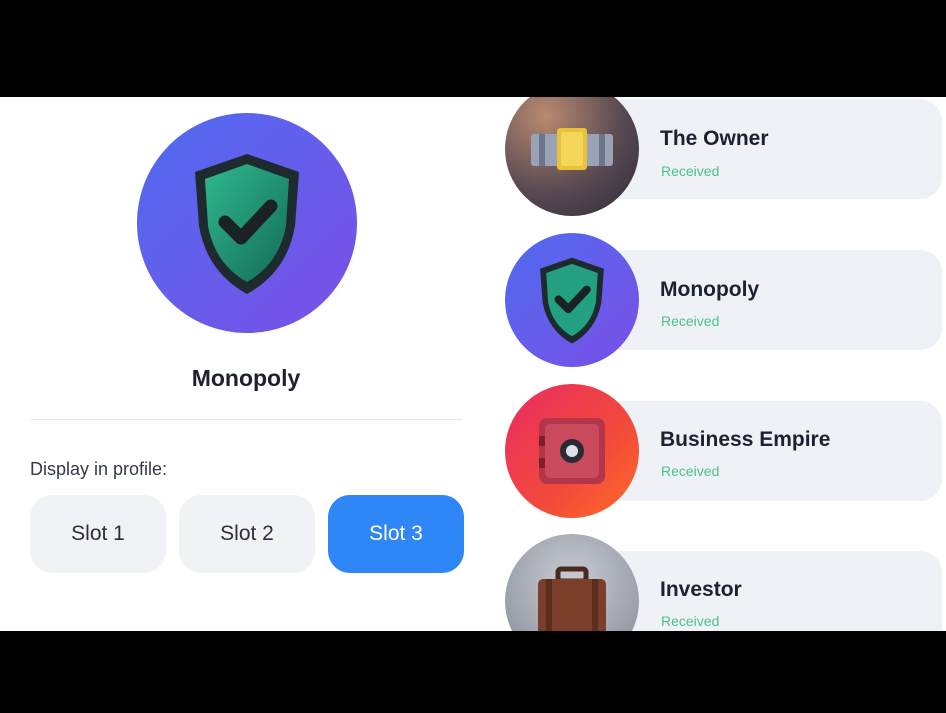 The height and width of the screenshot is (713, 946). Describe the element at coordinates (771, 149) in the screenshot. I see `achievement-card-the-owner` at that location.